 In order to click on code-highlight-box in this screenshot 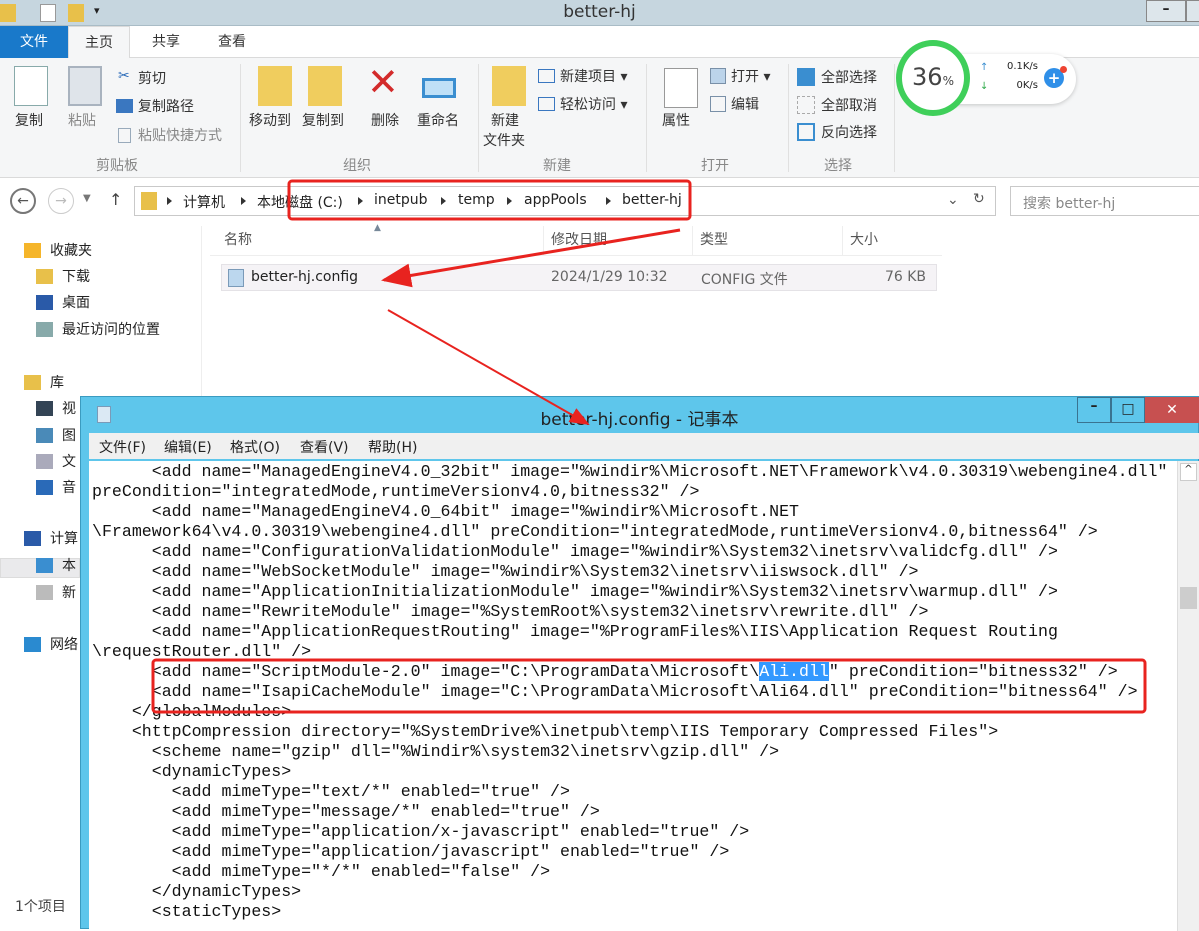, I will do `click(649, 686)`.